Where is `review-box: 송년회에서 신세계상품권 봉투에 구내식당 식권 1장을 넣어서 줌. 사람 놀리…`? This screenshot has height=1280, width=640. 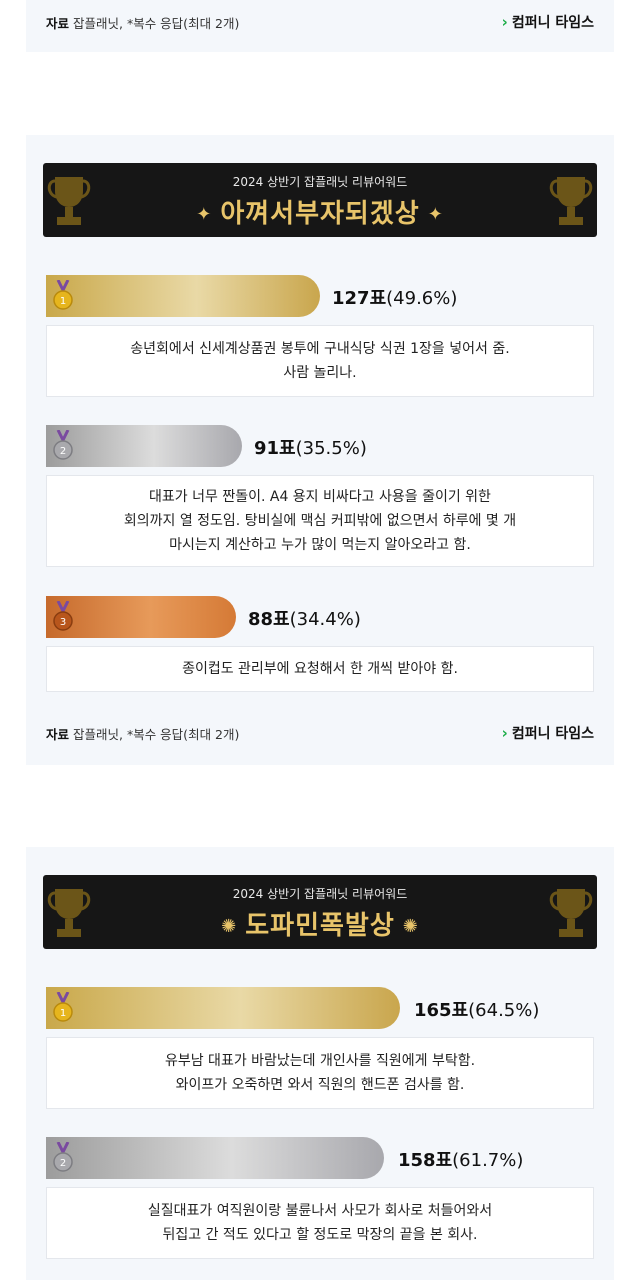 review-box: 송년회에서 신세계상품권 봉투에 구내식당 식권 1장을 넣어서 줌. 사람 놀리… is located at coordinates (320, 361).